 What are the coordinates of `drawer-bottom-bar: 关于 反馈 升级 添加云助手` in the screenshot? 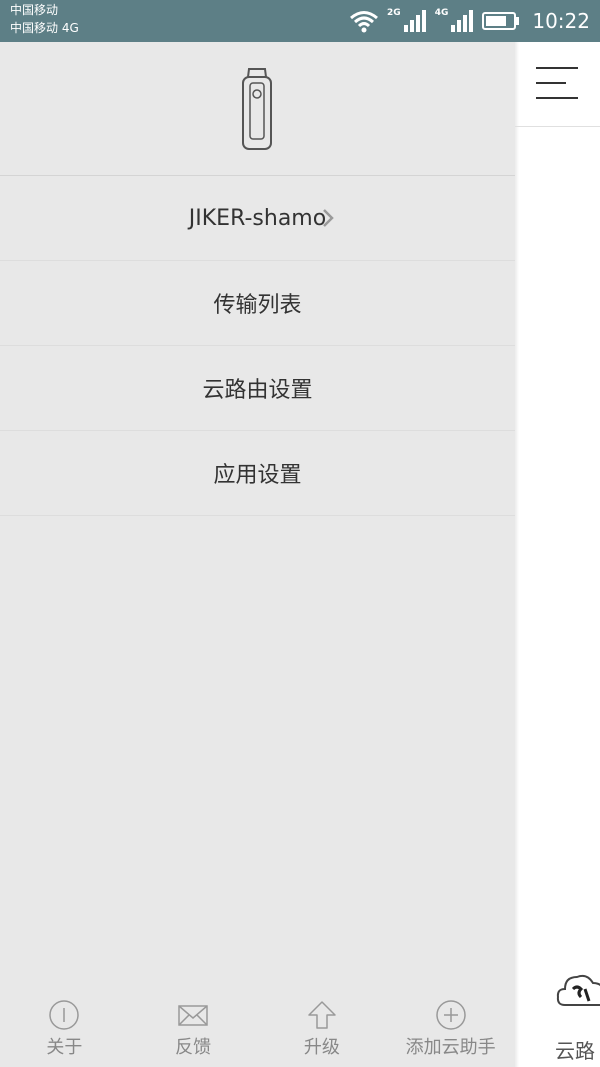 It's located at (257, 1027).